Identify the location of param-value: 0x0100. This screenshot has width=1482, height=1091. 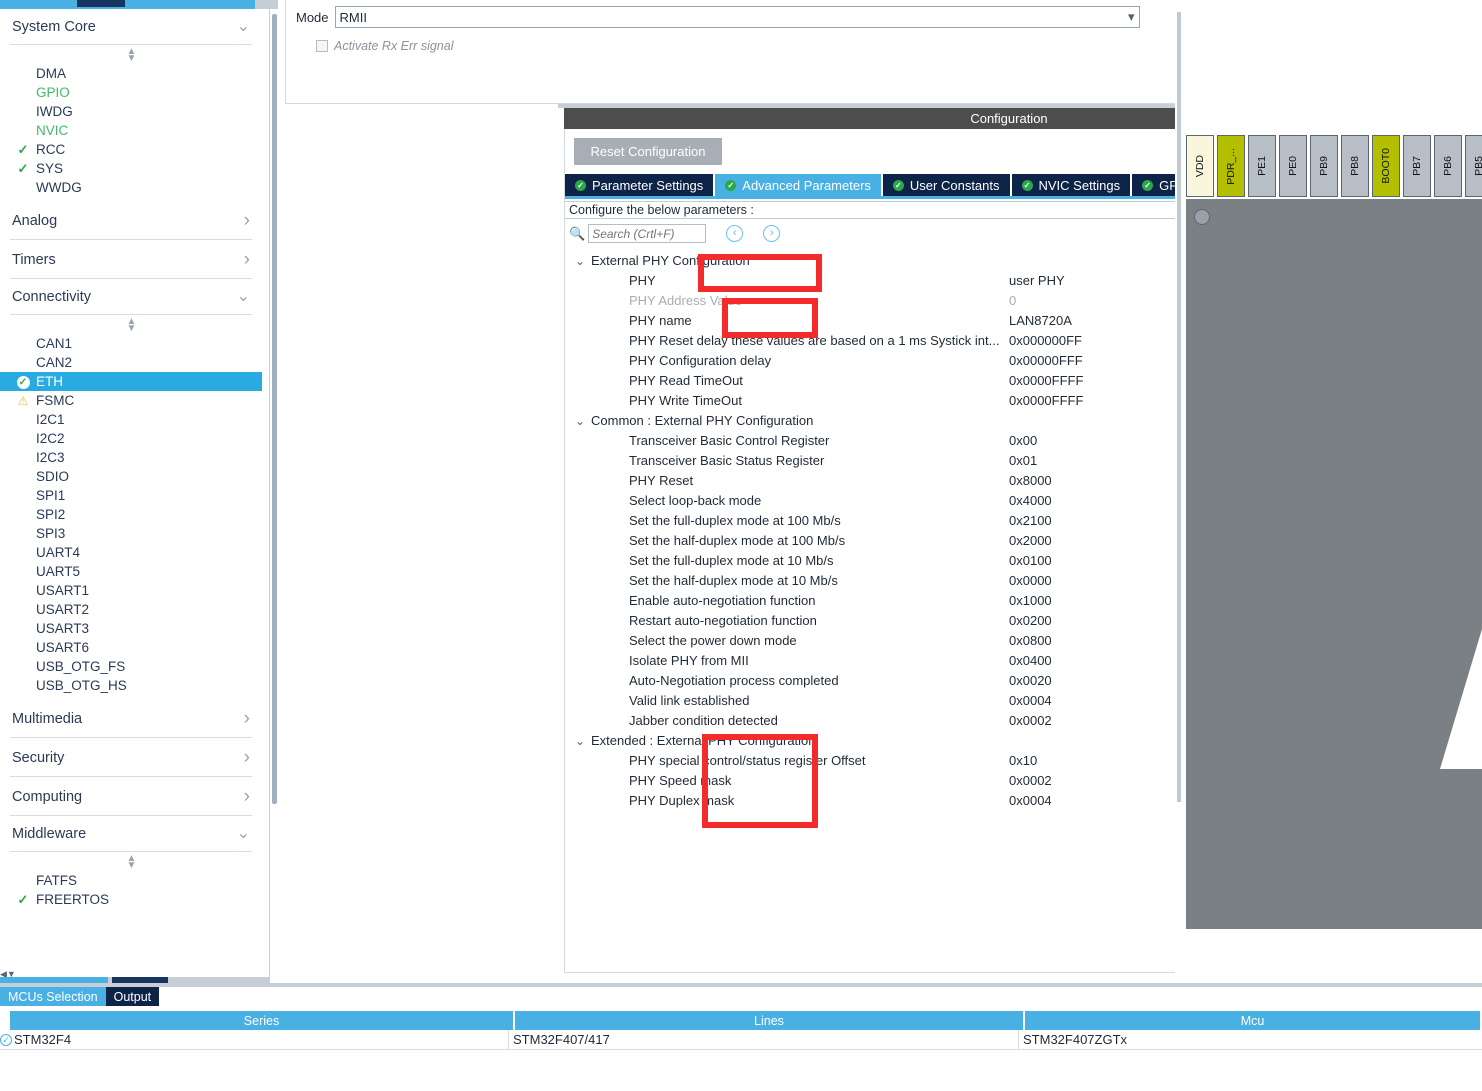
(1030, 561).